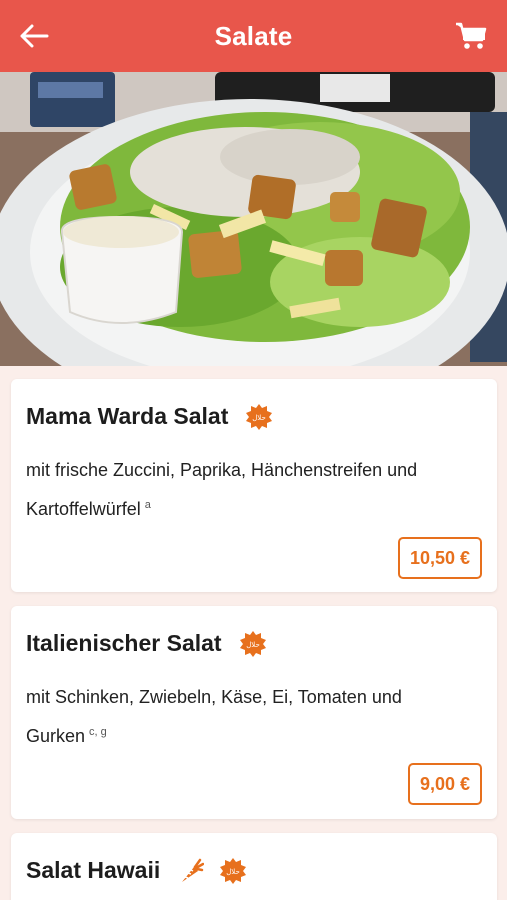 The image size is (507, 900). I want to click on carrot-vegetarian-icon, so click(193, 870).